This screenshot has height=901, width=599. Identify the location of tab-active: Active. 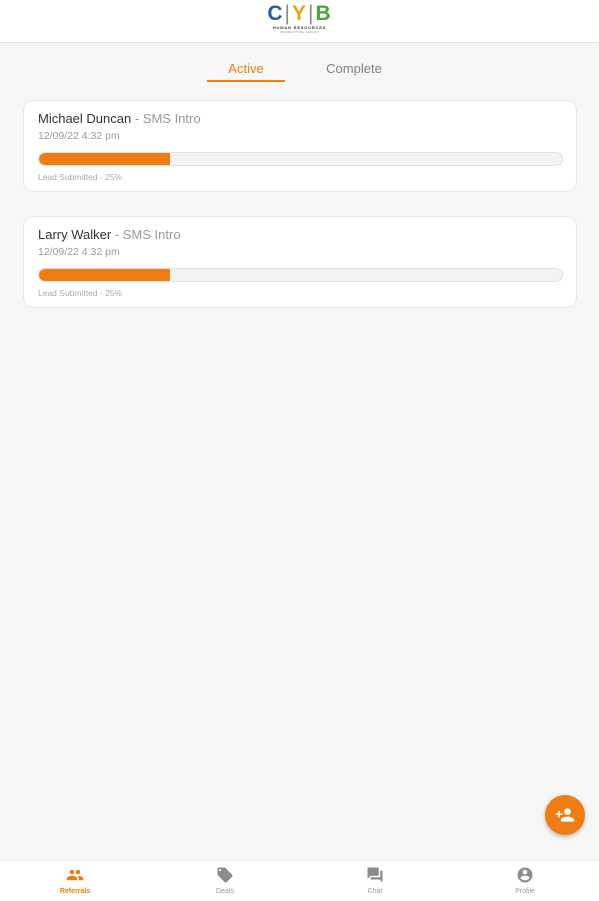
(246, 71).